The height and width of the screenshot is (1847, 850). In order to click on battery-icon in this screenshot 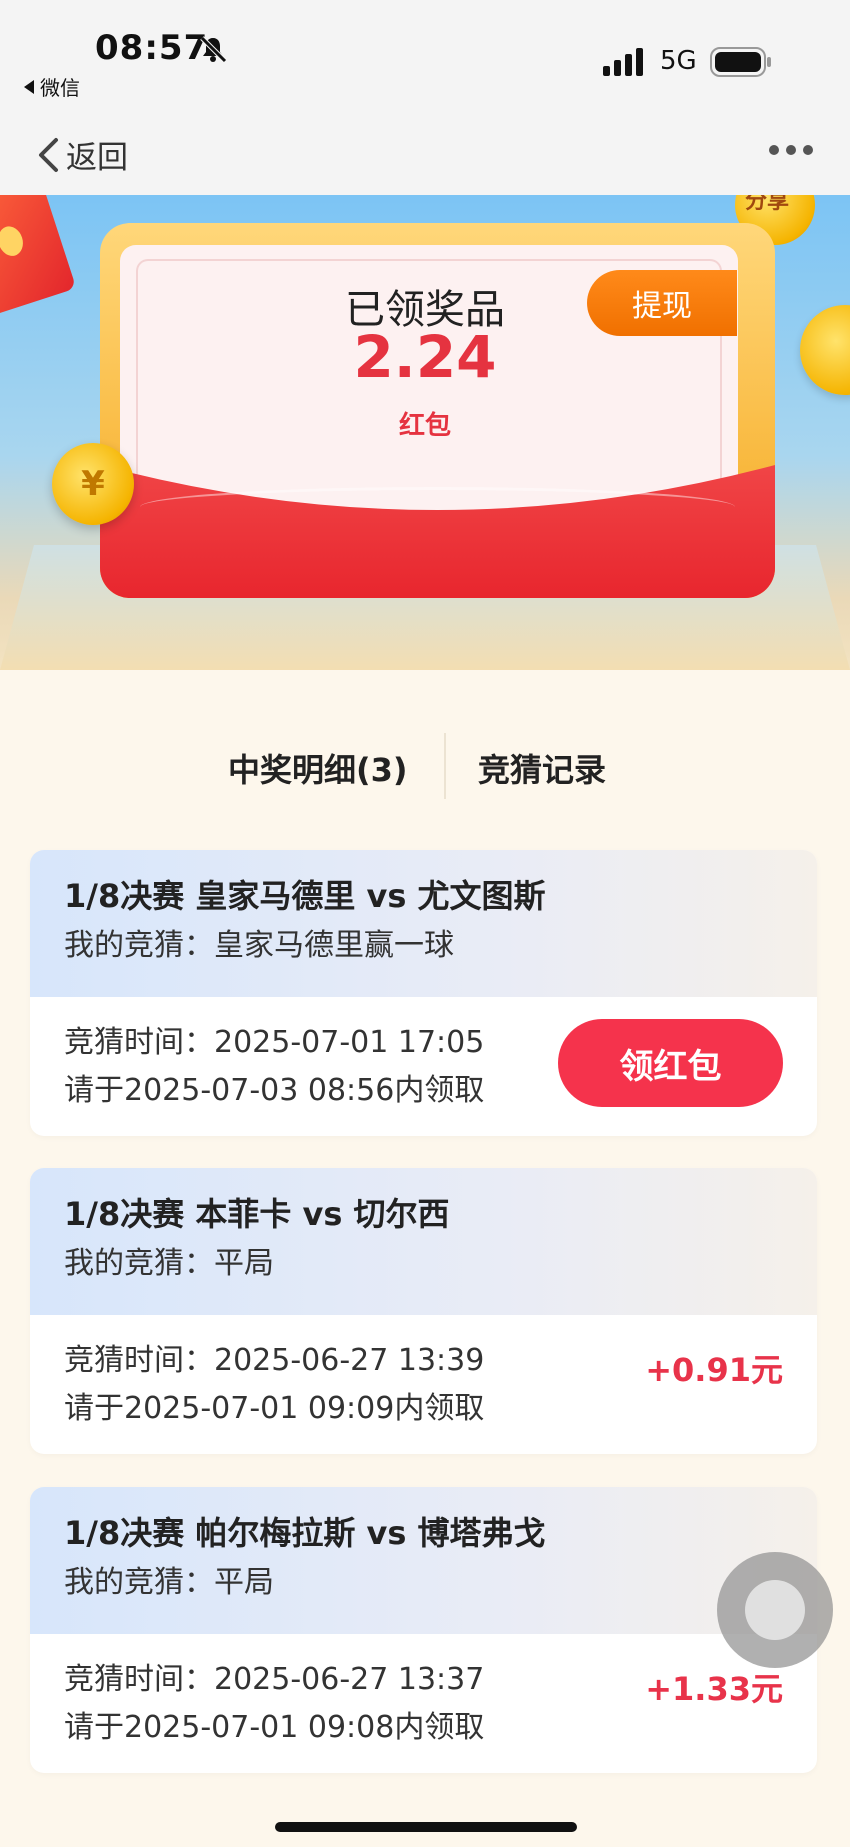, I will do `click(740, 62)`.